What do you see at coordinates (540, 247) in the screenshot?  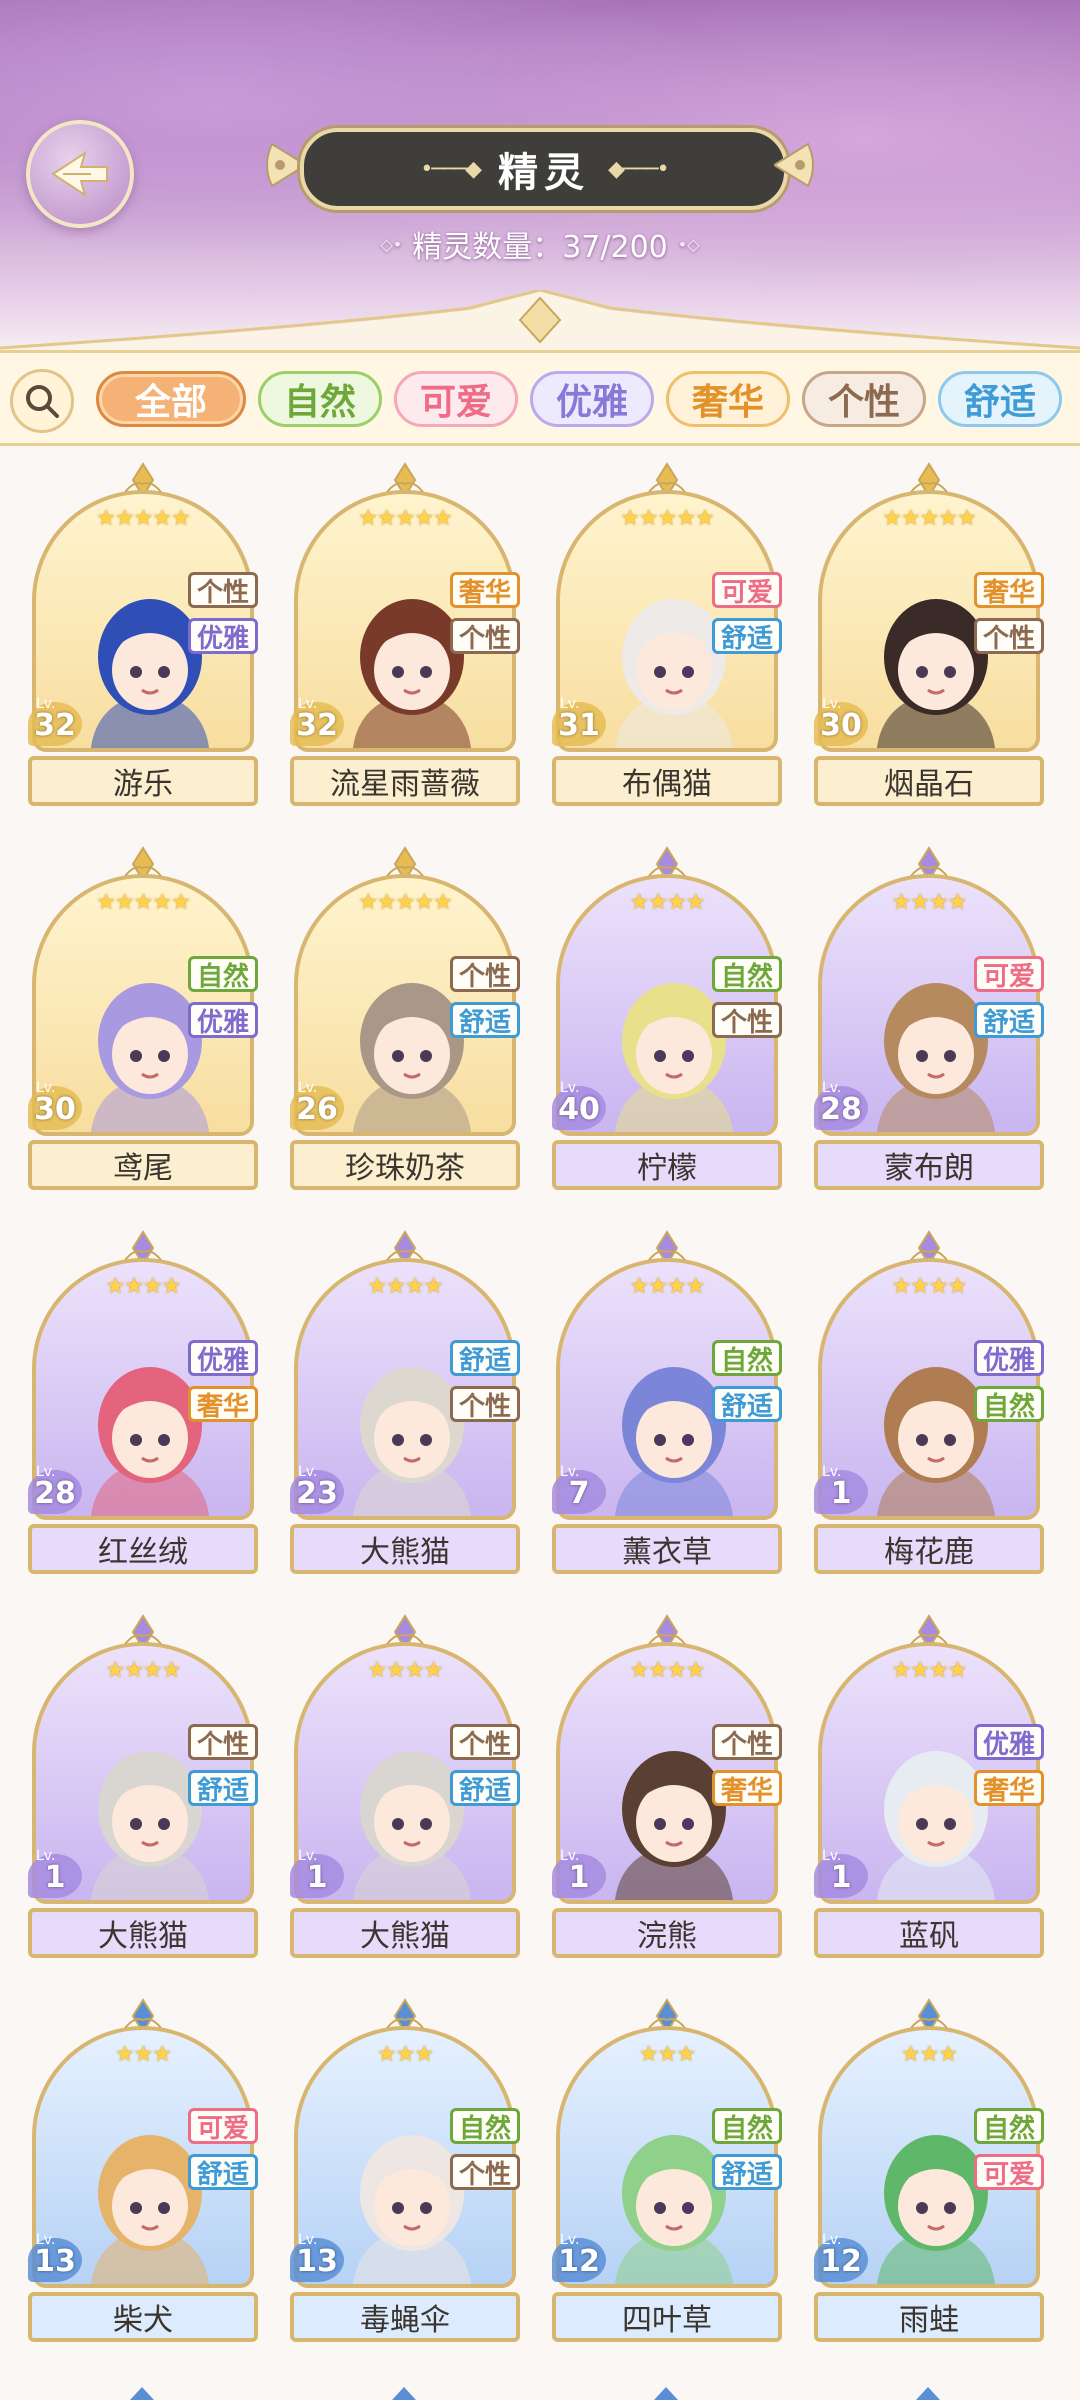 I see `spirit-count-label: 精灵数量：37/200` at bounding box center [540, 247].